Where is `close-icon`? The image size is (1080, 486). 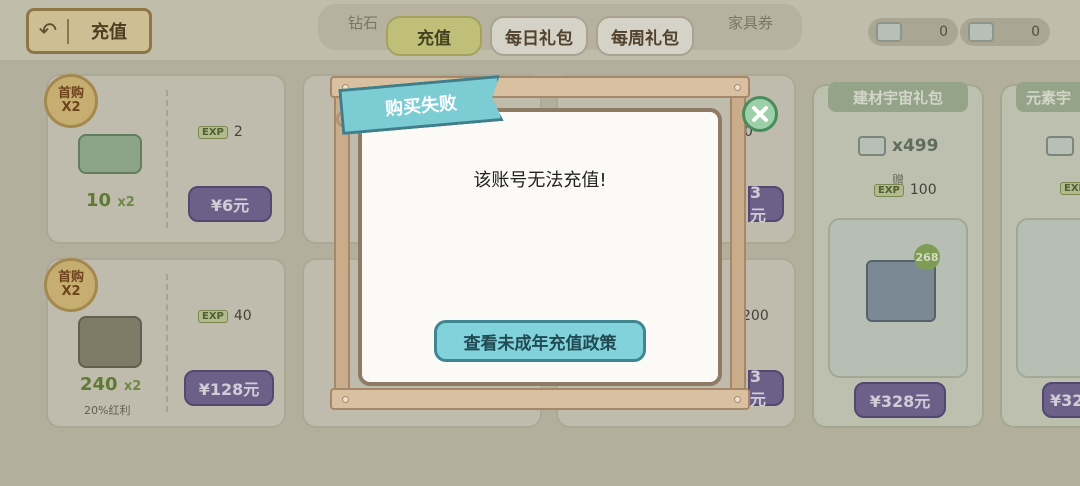
close-icon is located at coordinates (760, 114).